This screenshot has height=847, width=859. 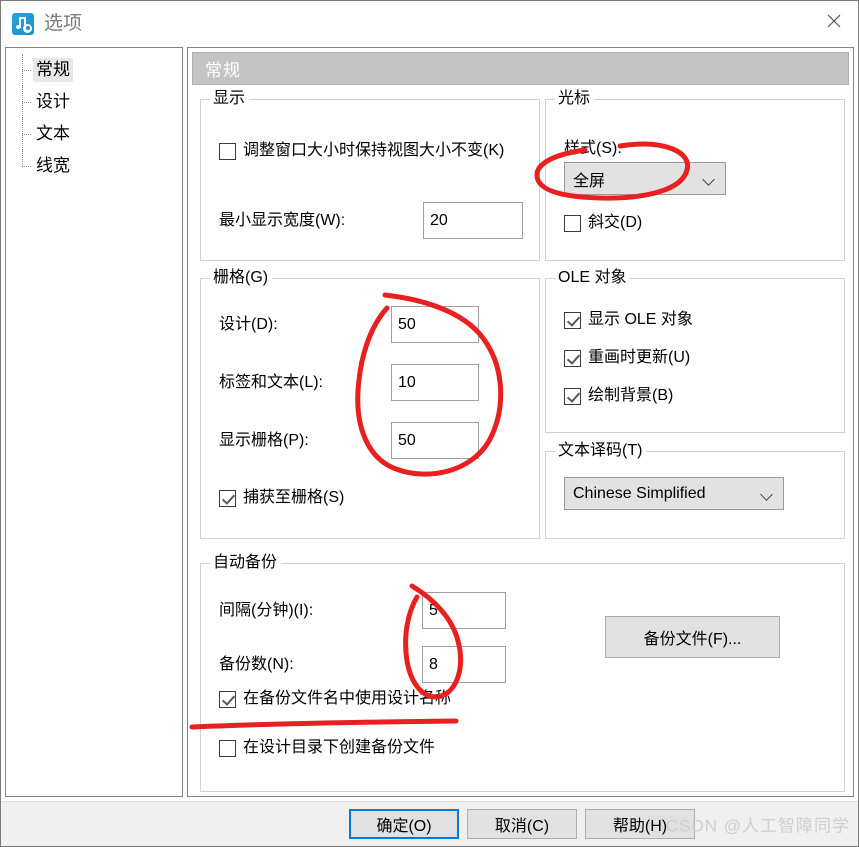 I want to click on checkbox-label: 绘制背景(B), so click(x=631, y=395).